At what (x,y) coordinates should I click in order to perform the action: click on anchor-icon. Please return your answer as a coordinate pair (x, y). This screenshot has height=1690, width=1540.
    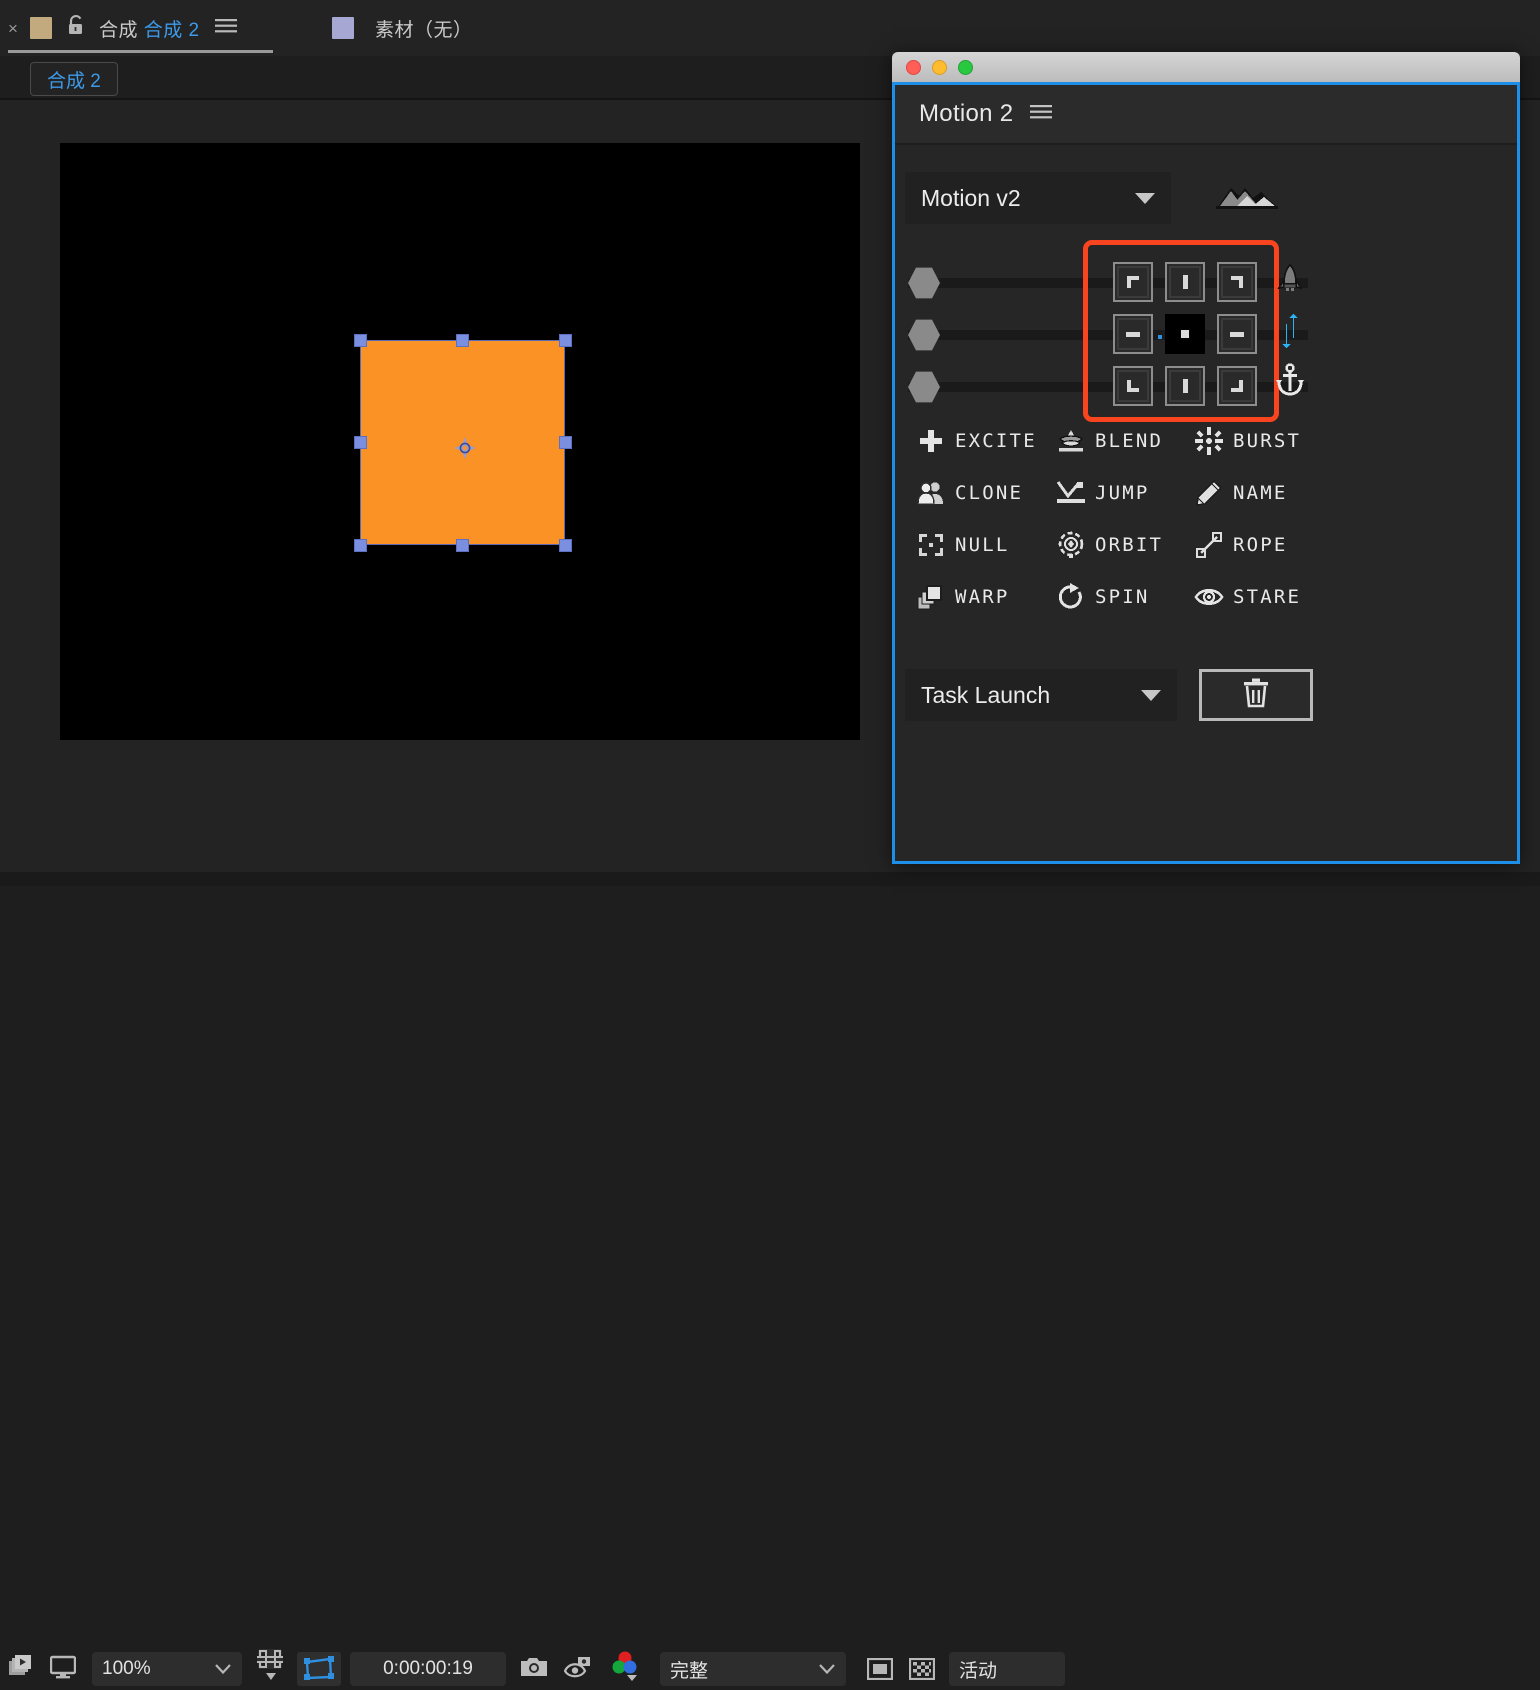
    Looking at the image, I should click on (1290, 382).